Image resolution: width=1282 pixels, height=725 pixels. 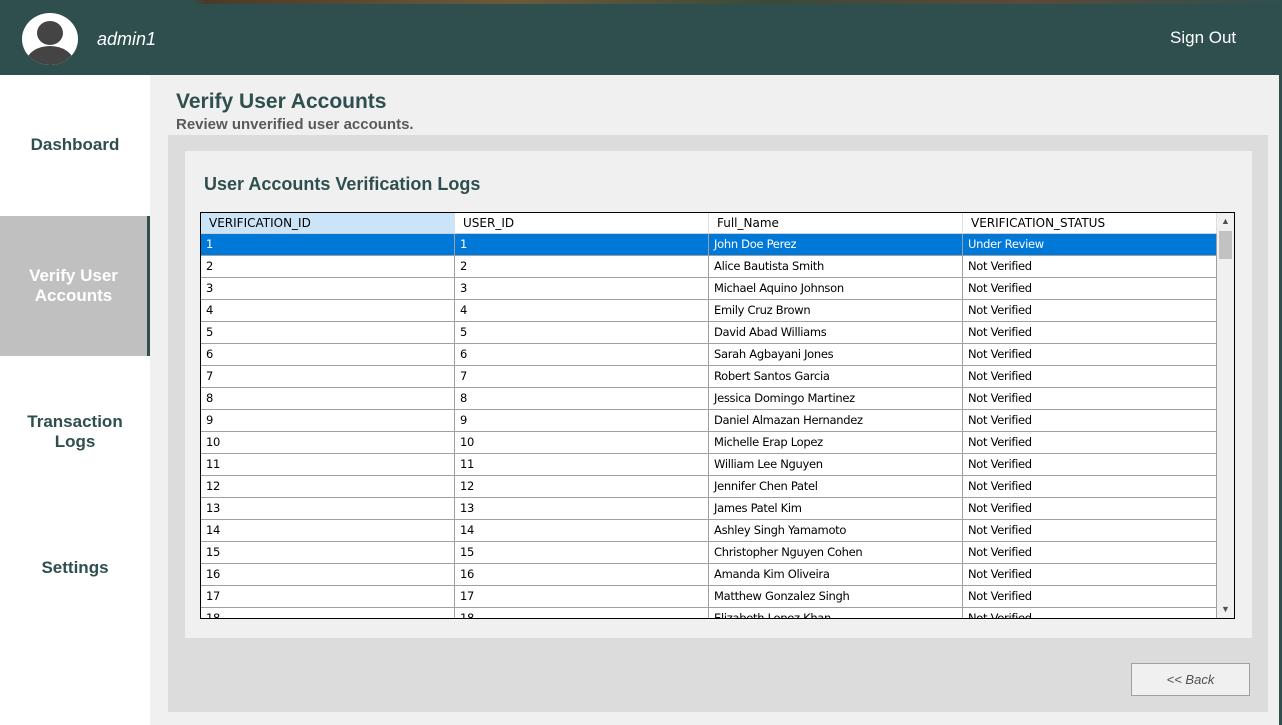 What do you see at coordinates (1225, 609) in the screenshot?
I see `scroll-down-arrow-icon: ▼` at bounding box center [1225, 609].